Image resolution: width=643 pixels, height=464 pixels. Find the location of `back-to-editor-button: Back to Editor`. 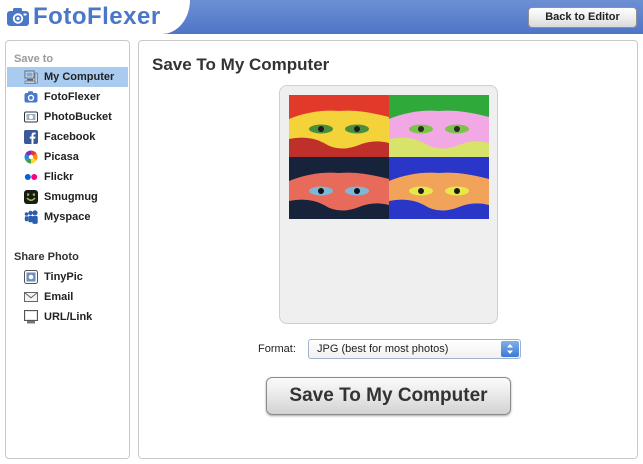

back-to-editor-button: Back to Editor is located at coordinates (582, 17).